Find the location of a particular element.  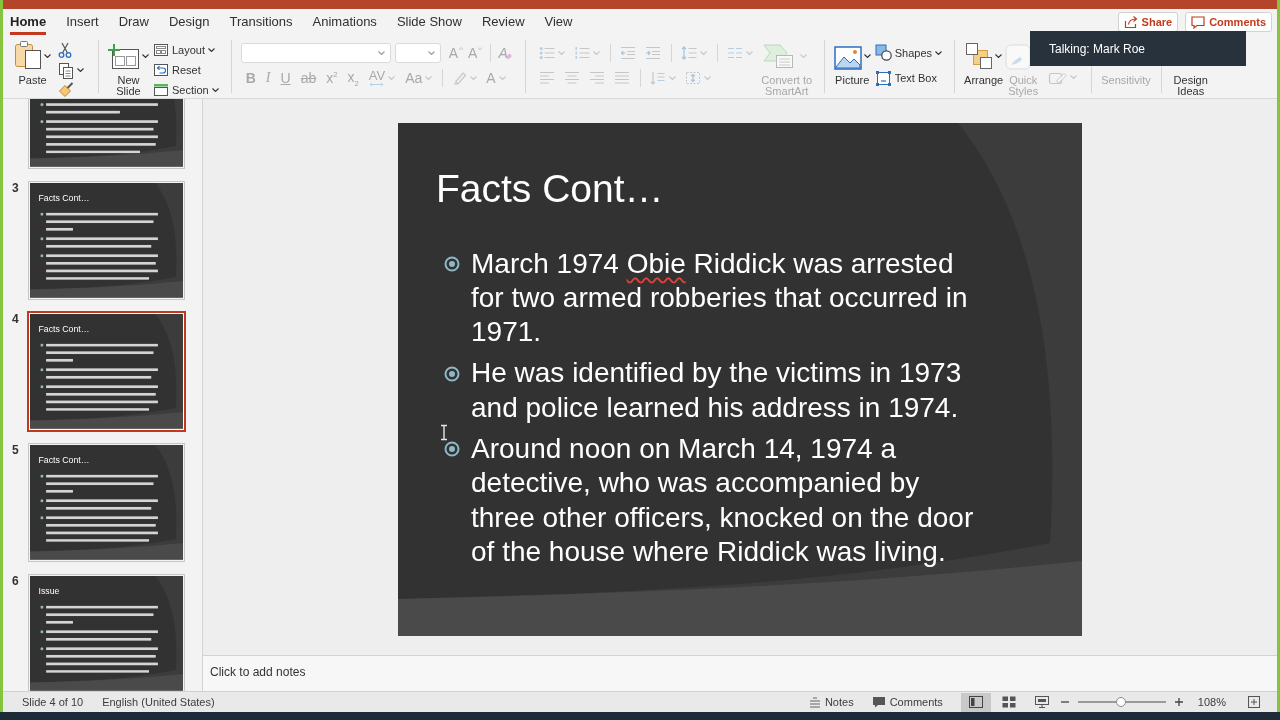

paintbrush-icon is located at coordinates (65, 90).